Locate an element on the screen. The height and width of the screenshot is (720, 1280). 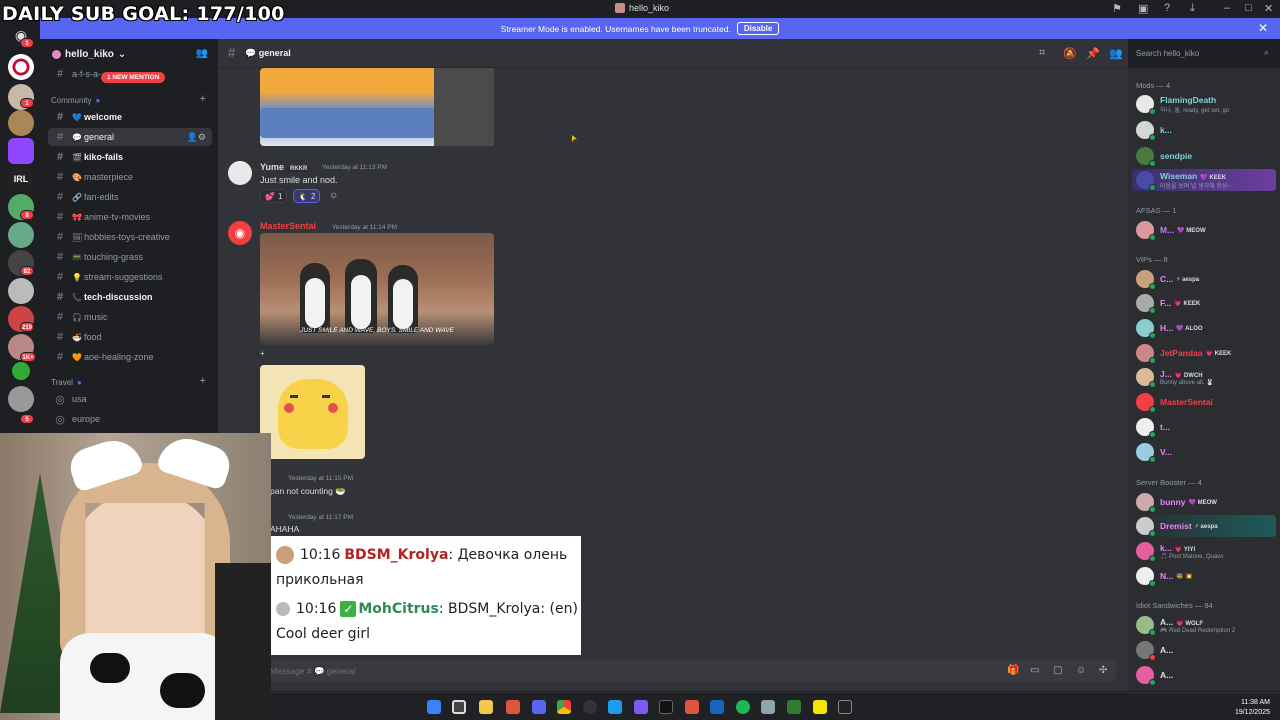
terminal-icon is located at coordinates (845, 707).